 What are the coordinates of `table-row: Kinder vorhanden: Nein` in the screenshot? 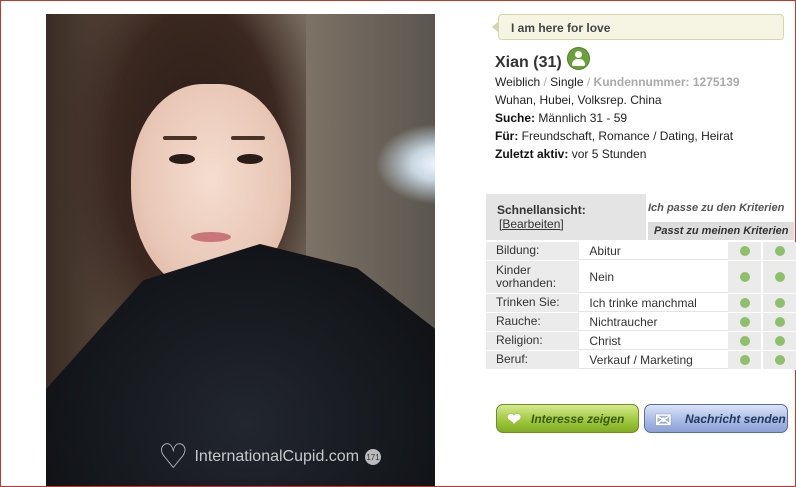 It's located at (641, 277).